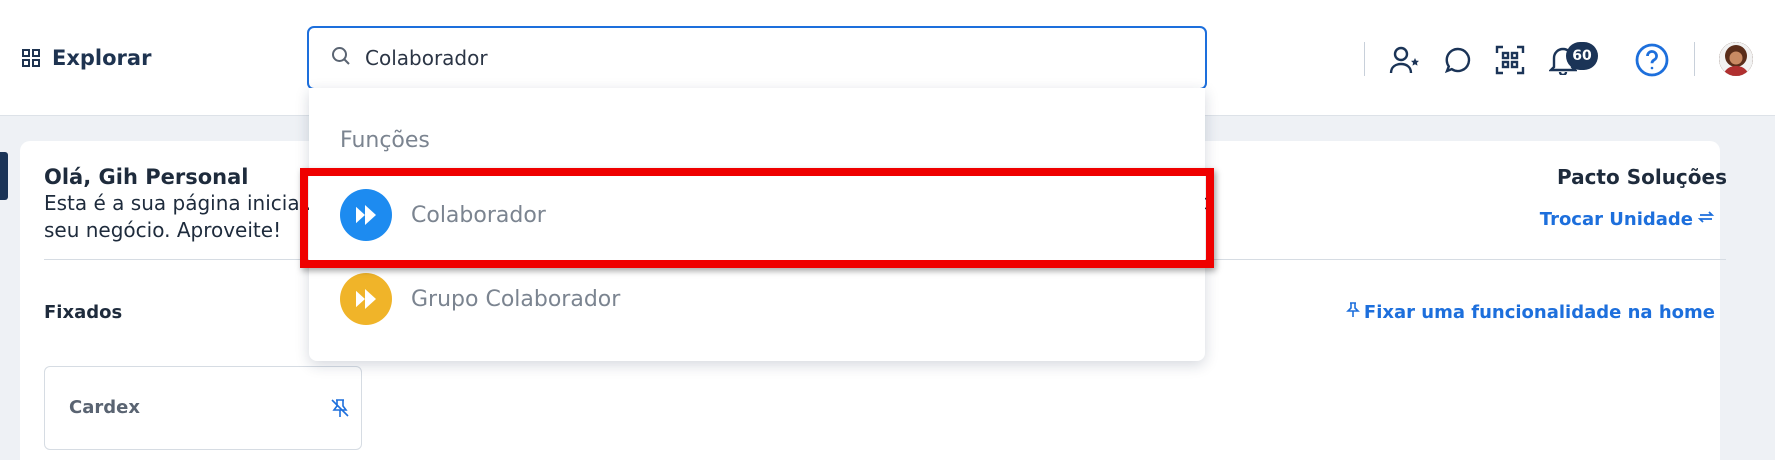  I want to click on search-input, so click(765, 58).